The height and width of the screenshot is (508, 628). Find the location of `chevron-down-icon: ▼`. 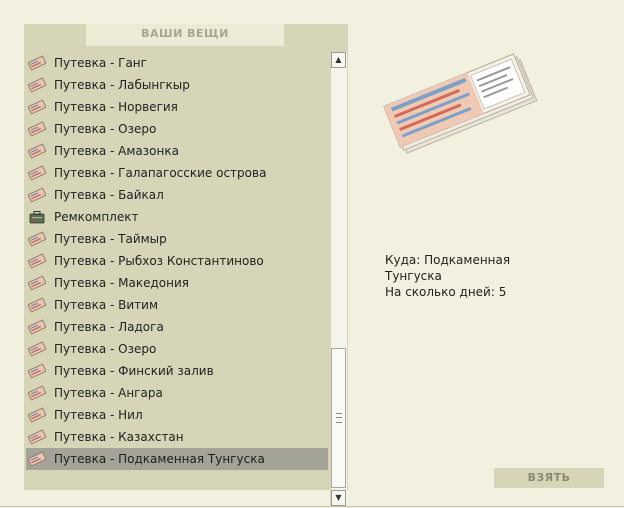

chevron-down-icon: ▼ is located at coordinates (338, 497).